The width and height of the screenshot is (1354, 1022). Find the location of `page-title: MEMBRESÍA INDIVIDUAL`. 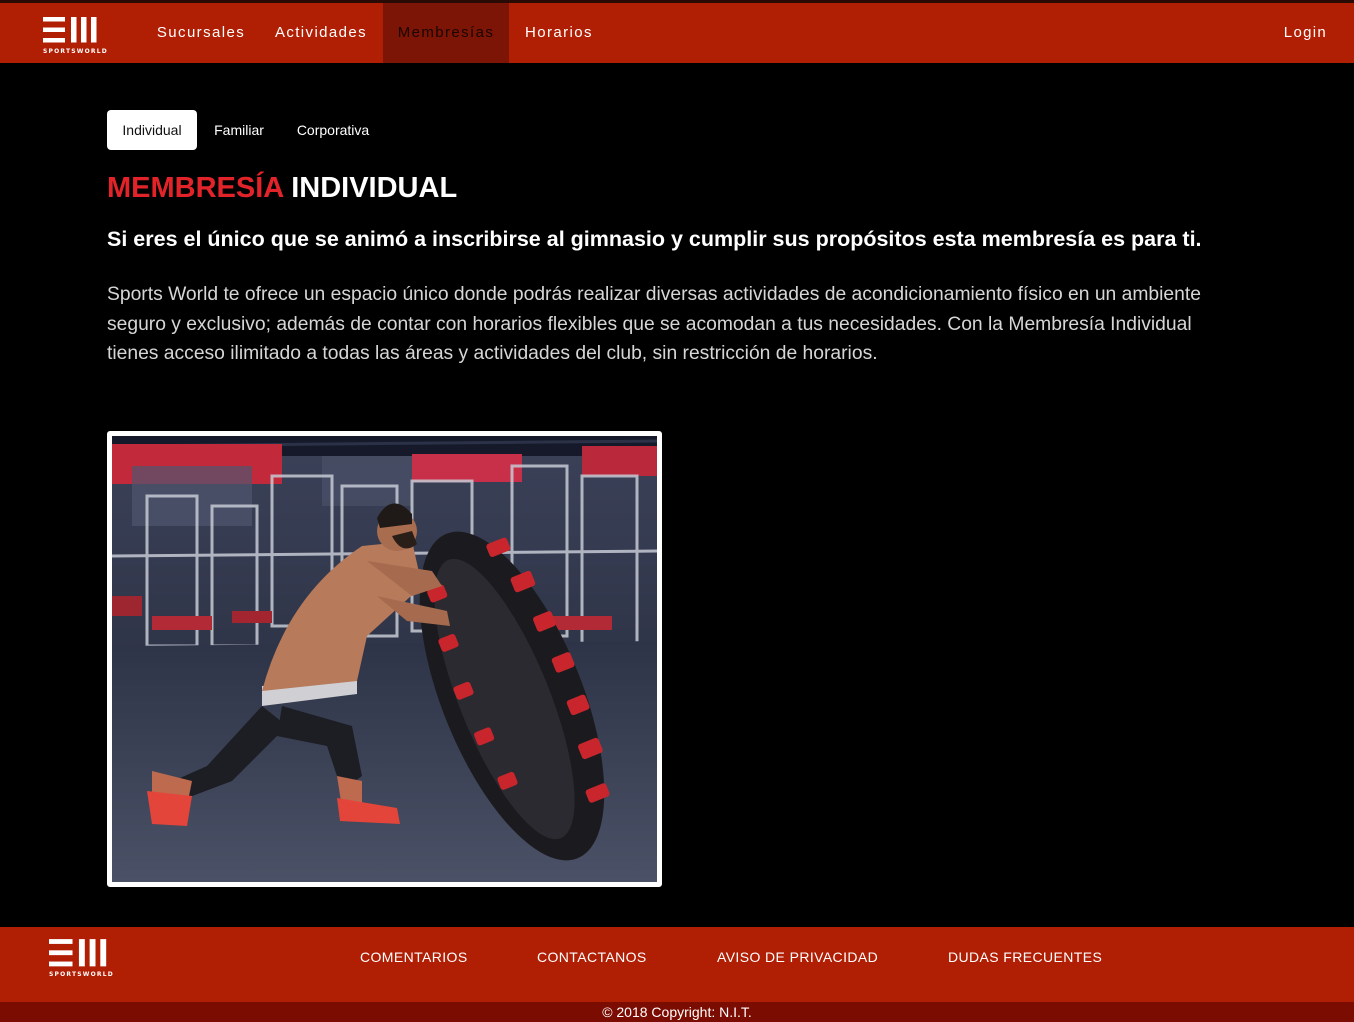

page-title: MEMBRESÍA INDIVIDUAL is located at coordinates (282, 188).